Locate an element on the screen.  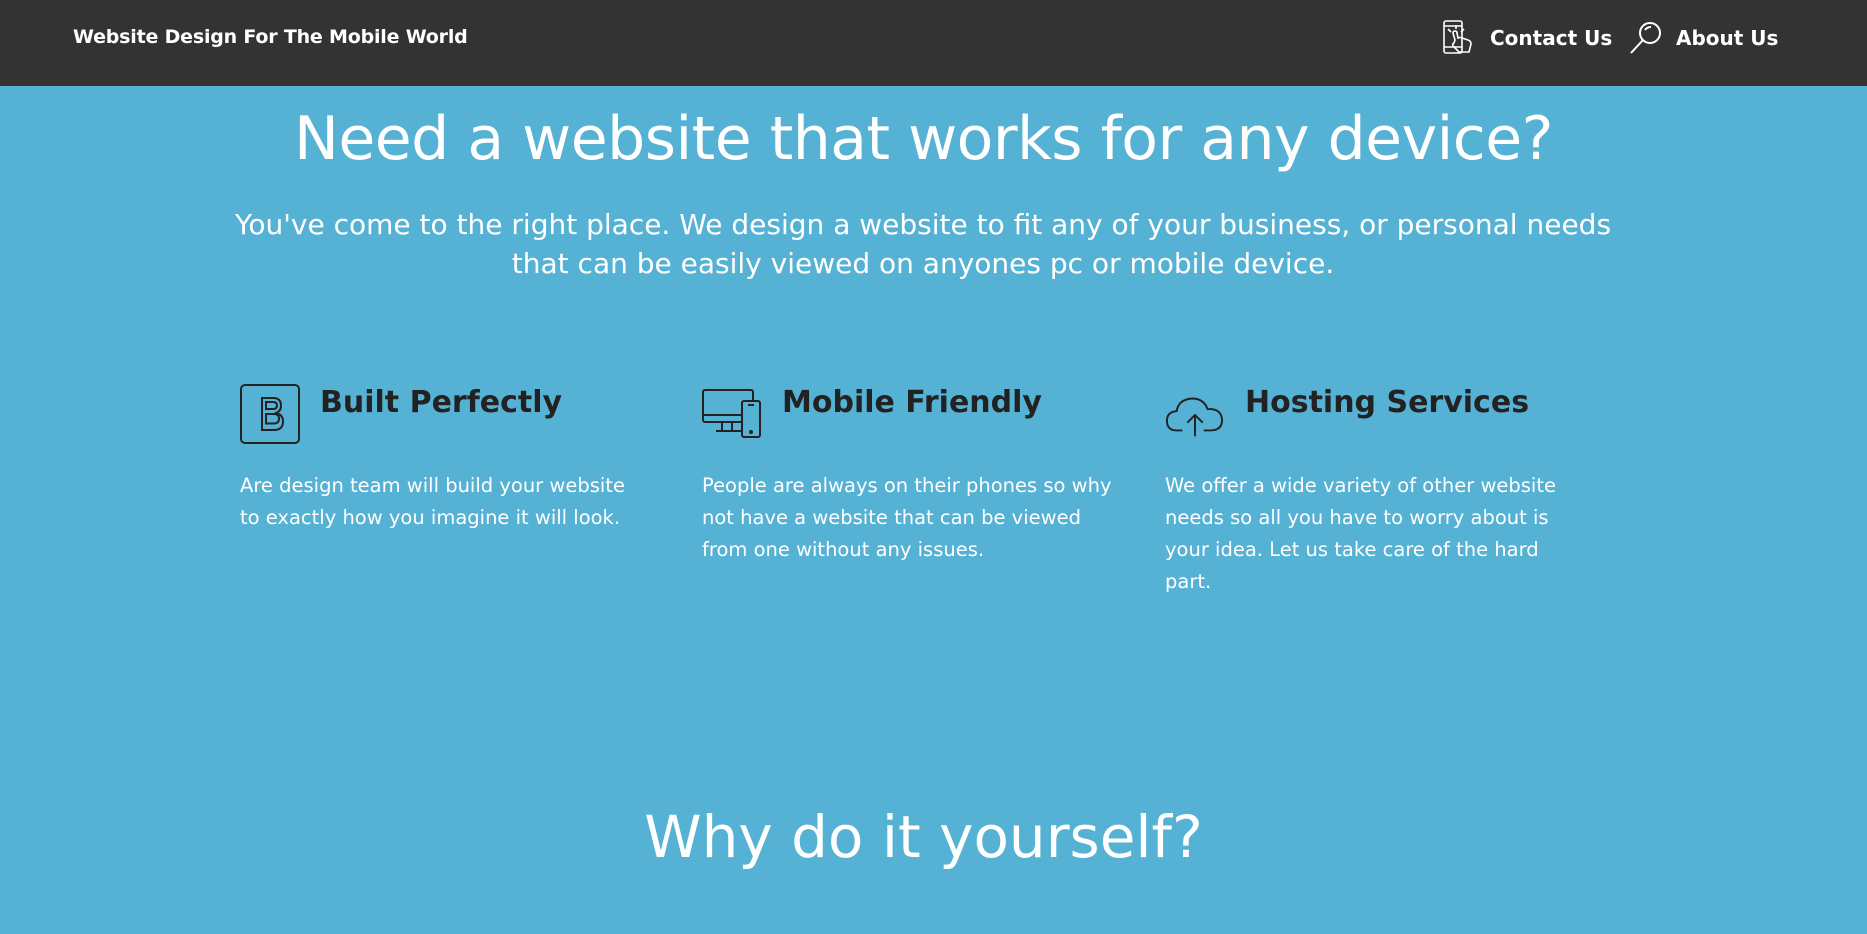
nav-about-us: About Us is located at coordinates (1702, 38).